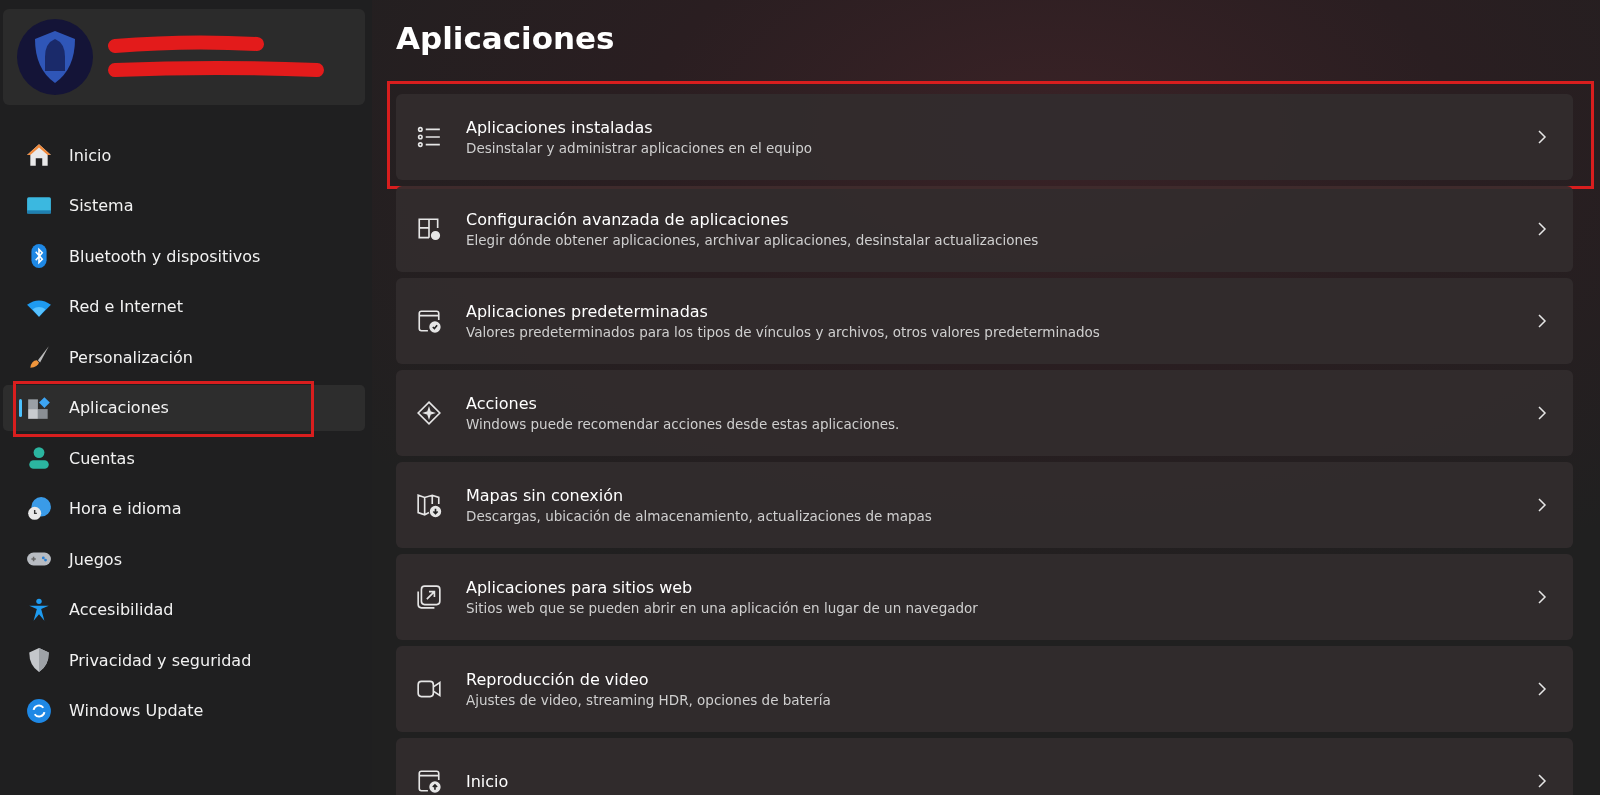 The width and height of the screenshot is (1600, 795). What do you see at coordinates (184, 710) in the screenshot?
I see `nav-item: Windows Update` at bounding box center [184, 710].